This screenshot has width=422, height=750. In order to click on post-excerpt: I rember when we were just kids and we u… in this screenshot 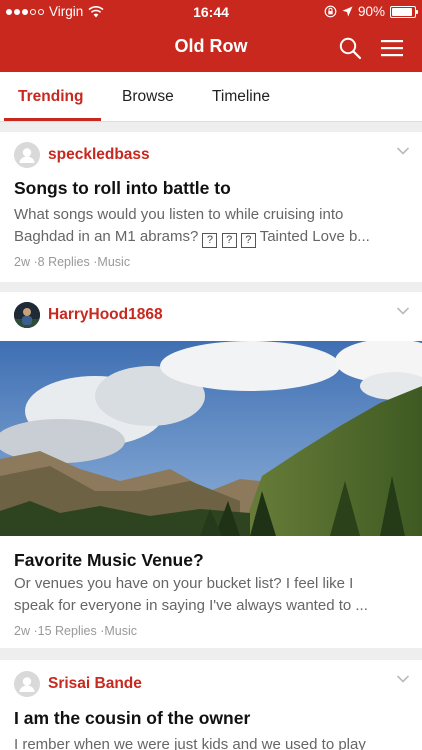, I will do `click(212, 742)`.